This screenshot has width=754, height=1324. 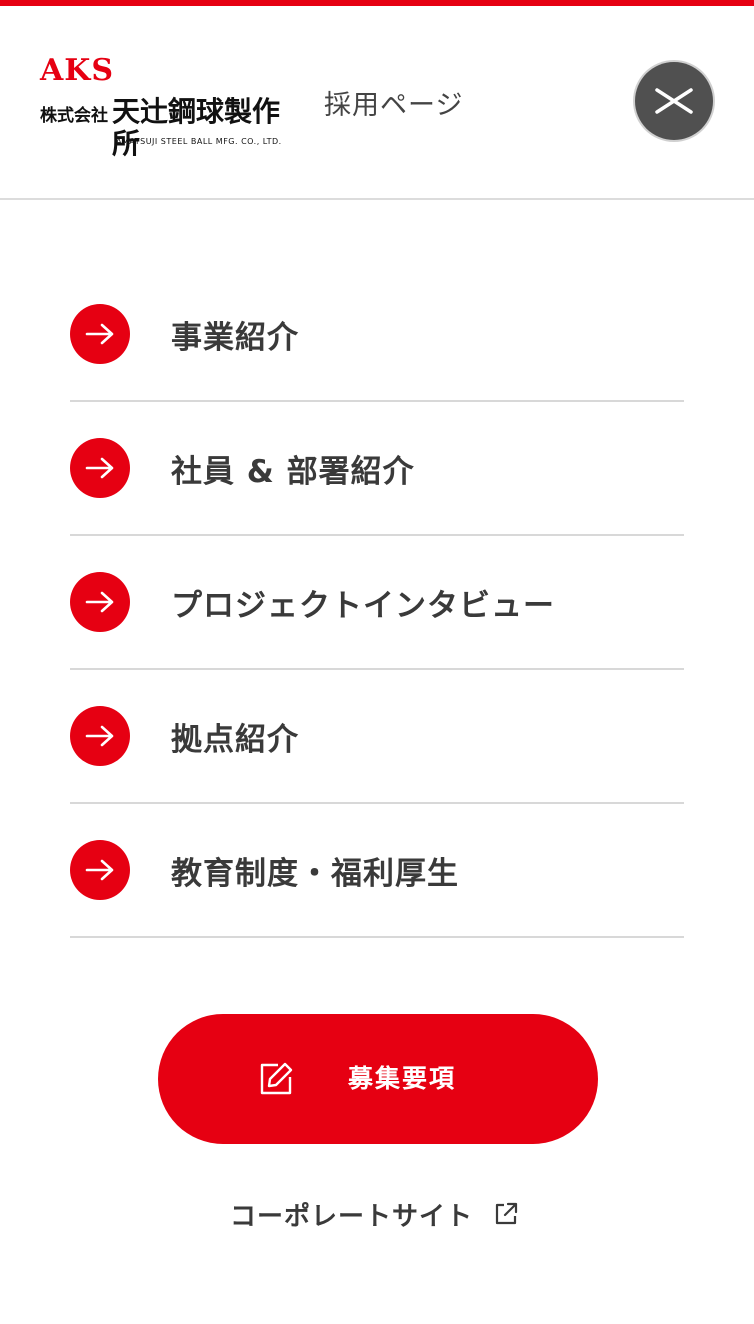 I want to click on close-icon, so click(x=674, y=101).